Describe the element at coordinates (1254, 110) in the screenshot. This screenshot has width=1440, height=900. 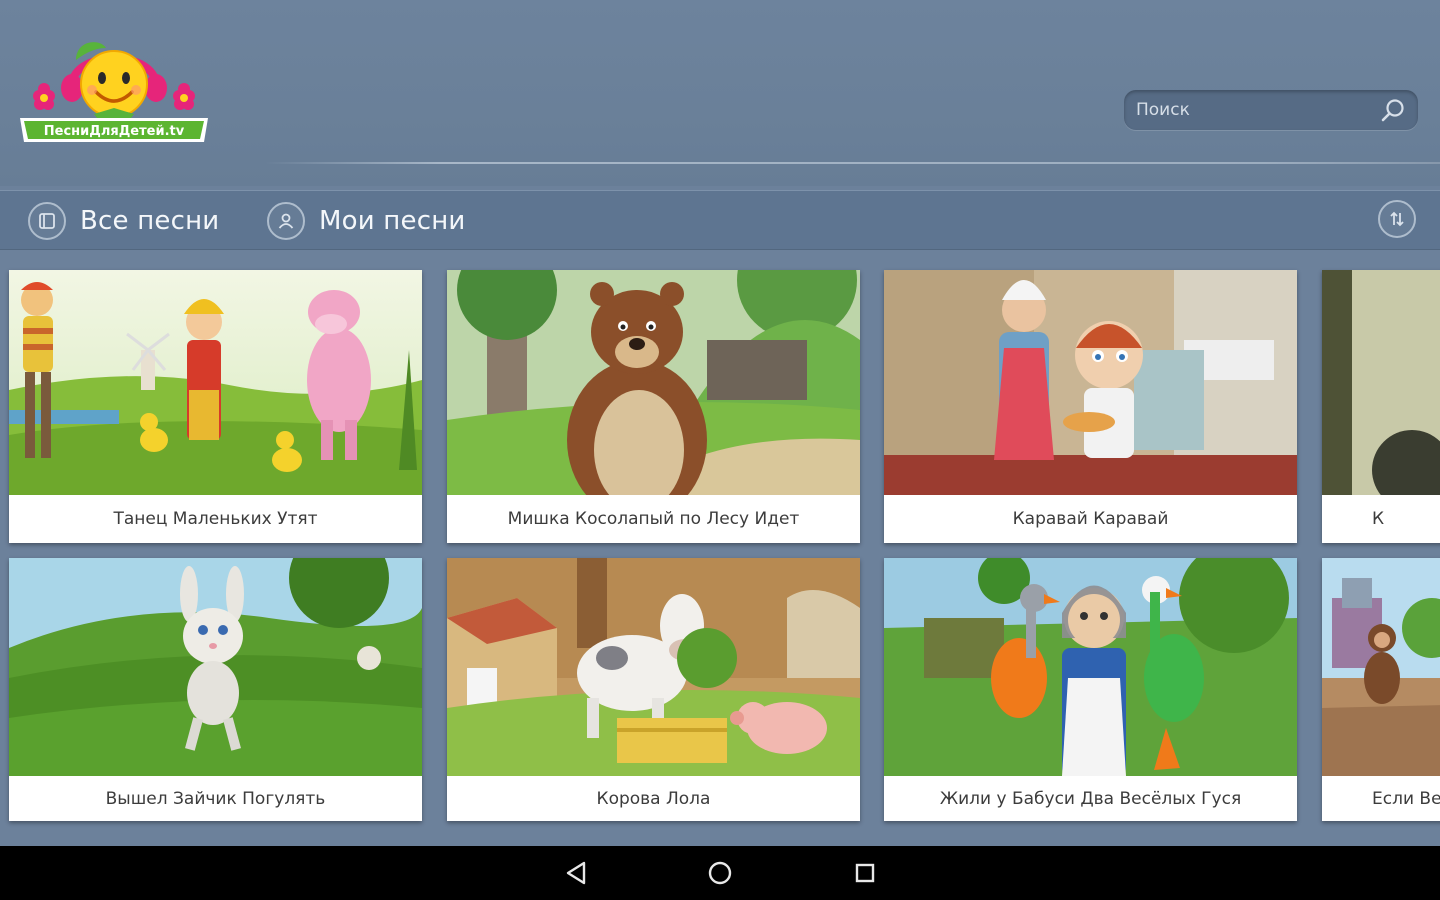
I see `search-input` at that location.